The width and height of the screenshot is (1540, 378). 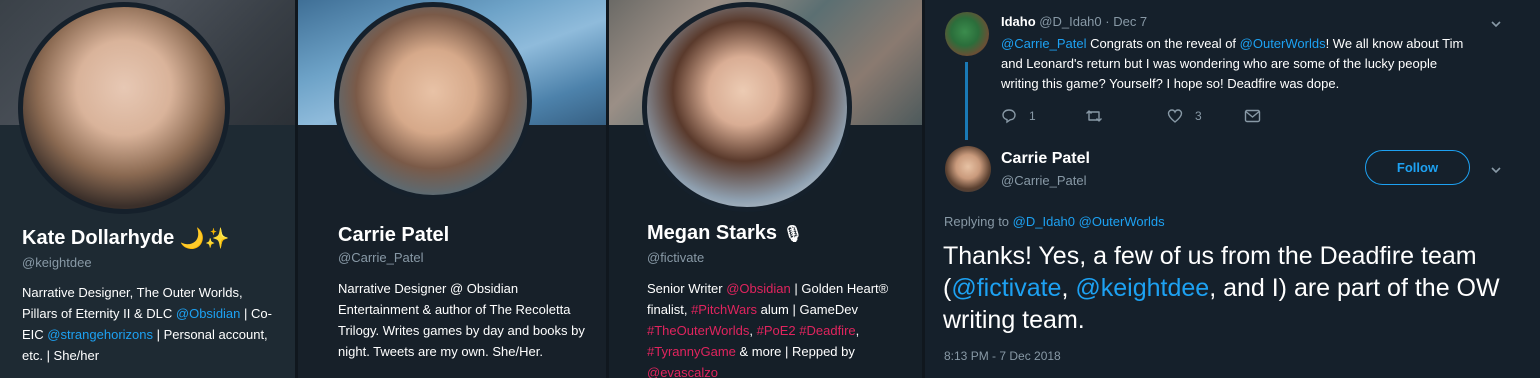 What do you see at coordinates (1184, 116) in the screenshot?
I see `like-action: 3` at bounding box center [1184, 116].